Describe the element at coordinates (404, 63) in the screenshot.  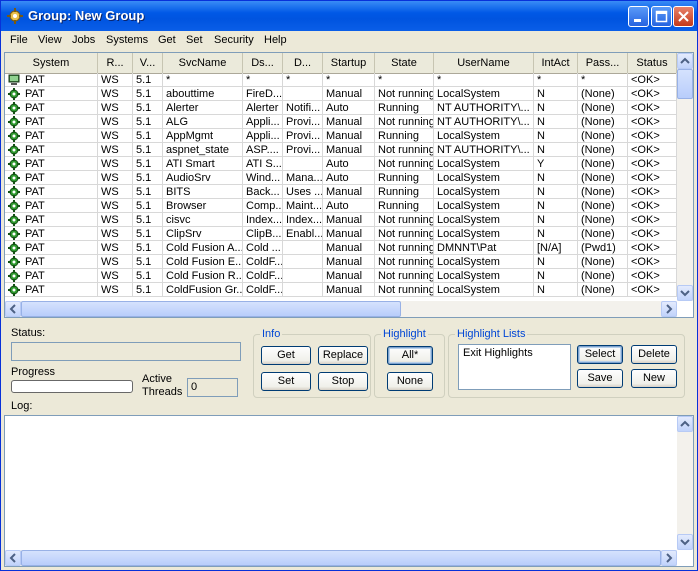
I see `column-header-state: State` at that location.